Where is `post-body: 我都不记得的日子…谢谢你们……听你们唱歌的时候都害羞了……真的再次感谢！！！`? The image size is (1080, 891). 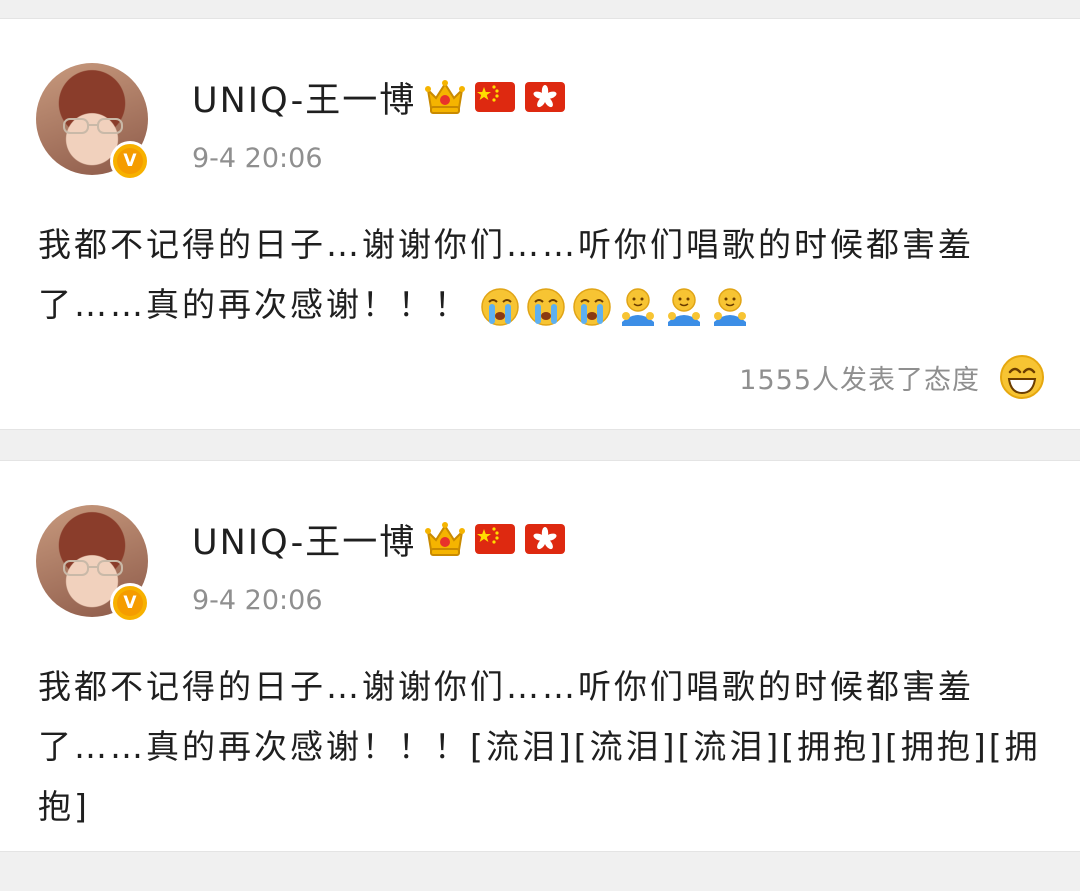
post-body: 我都不记得的日子…谢谢你们……听你们唱歌的时候都害羞了……真的再次感谢！！！ is located at coordinates (543, 275).